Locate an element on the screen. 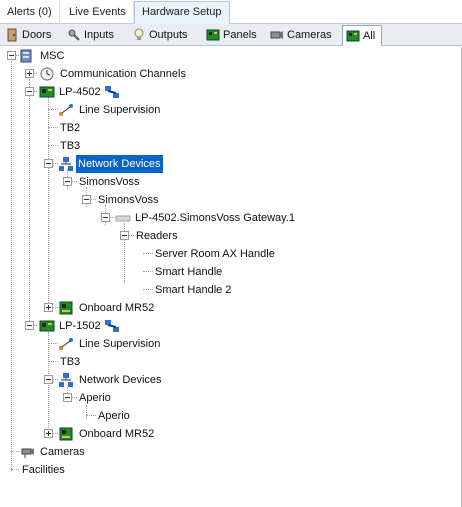  tree-node-reader: Smart Handle is located at coordinates (150, 272).